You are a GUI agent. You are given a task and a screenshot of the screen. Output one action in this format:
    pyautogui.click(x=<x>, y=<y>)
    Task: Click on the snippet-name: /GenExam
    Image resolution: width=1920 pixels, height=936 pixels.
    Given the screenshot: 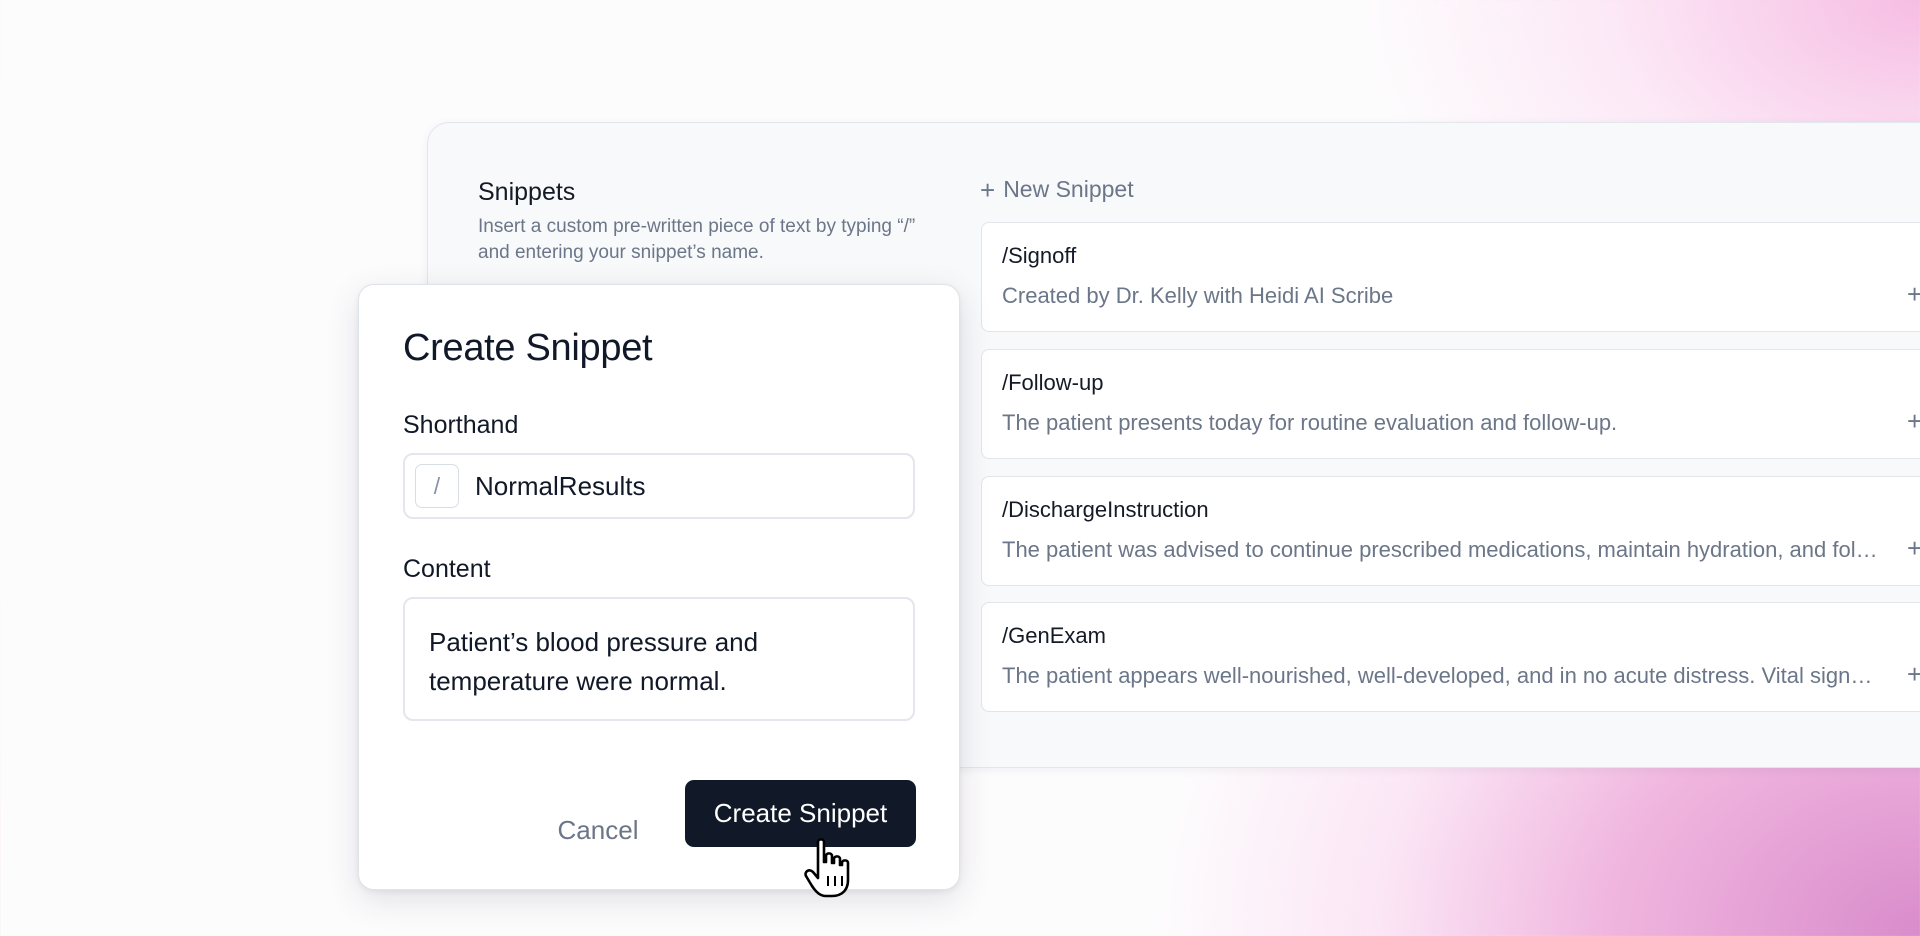 What is the action you would take?
    pyautogui.click(x=1054, y=635)
    